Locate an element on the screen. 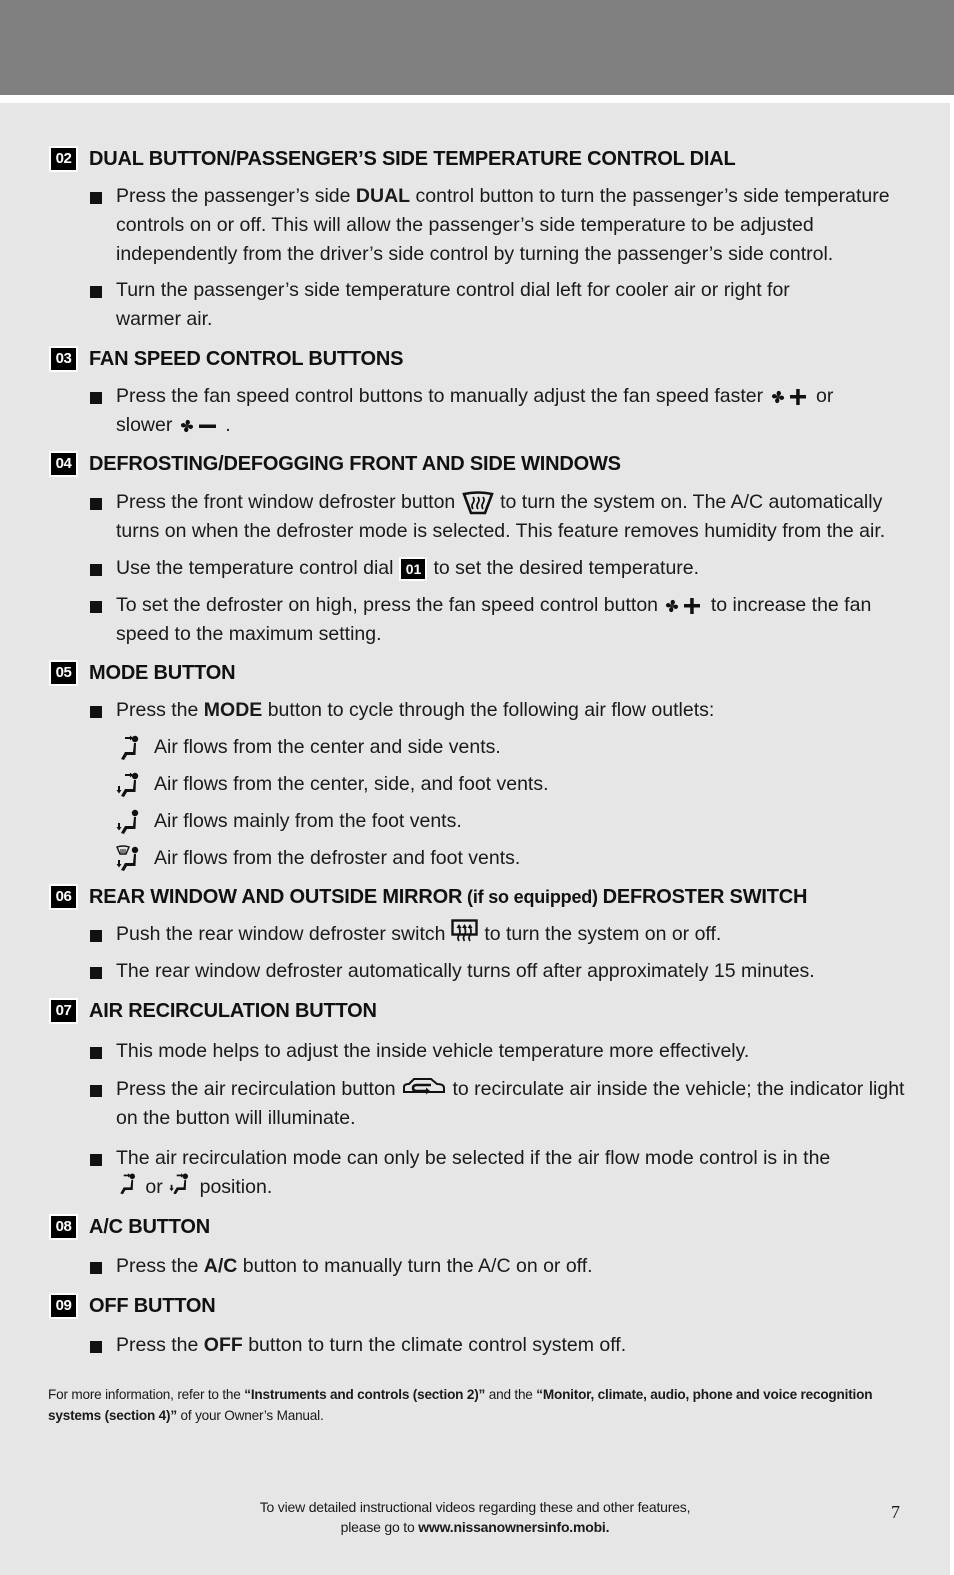 Image resolution: width=954 pixels, height=1575 pixels. website-link: www.nissanownersinfo.mobi. is located at coordinates (513, 1527).